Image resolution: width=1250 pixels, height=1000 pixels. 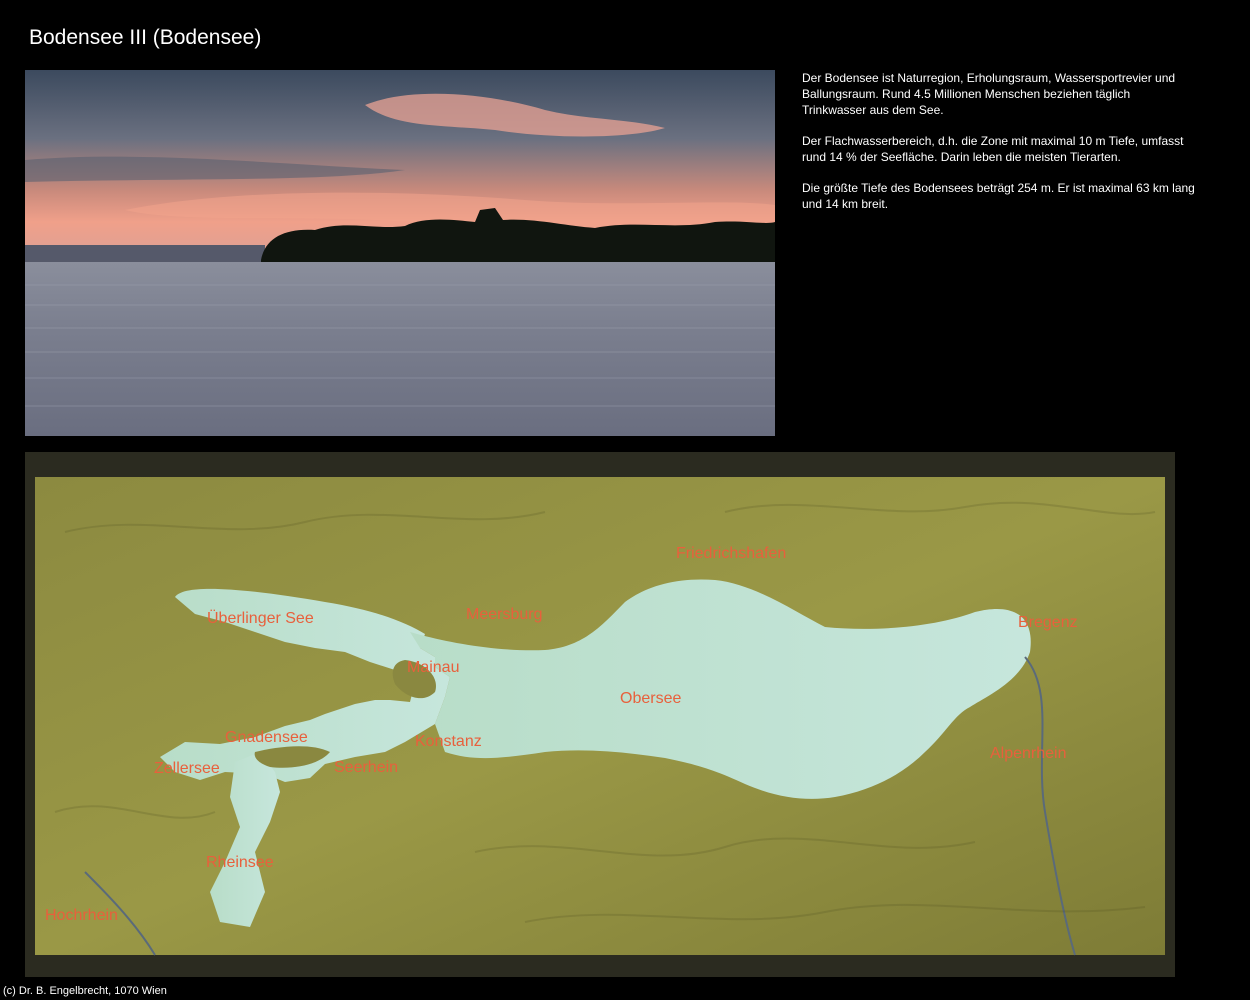 What do you see at coordinates (651, 698) in the screenshot?
I see `map-label-obersee: Obersee` at bounding box center [651, 698].